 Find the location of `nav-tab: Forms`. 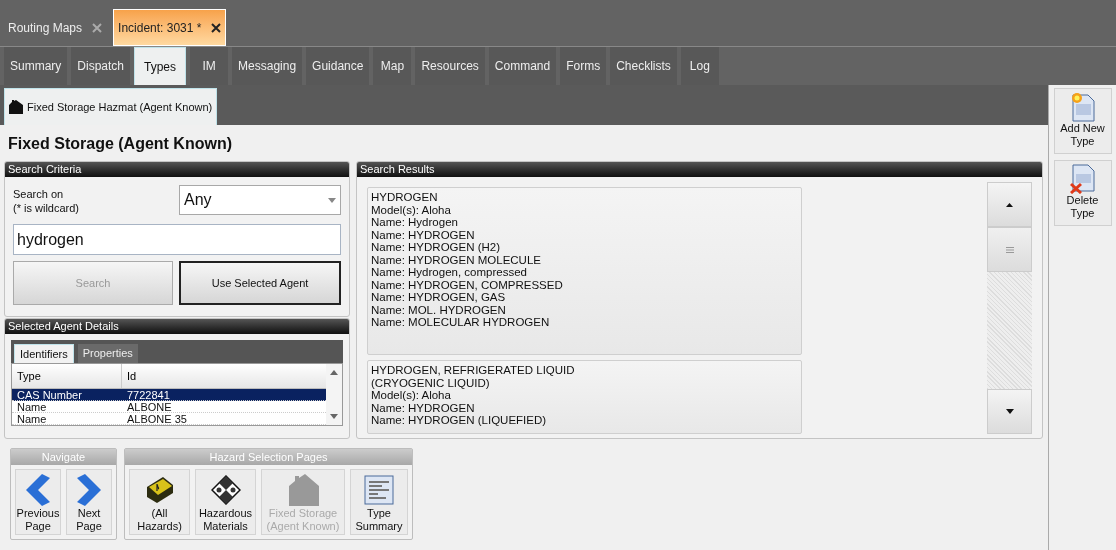

nav-tab: Forms is located at coordinates (583, 66).